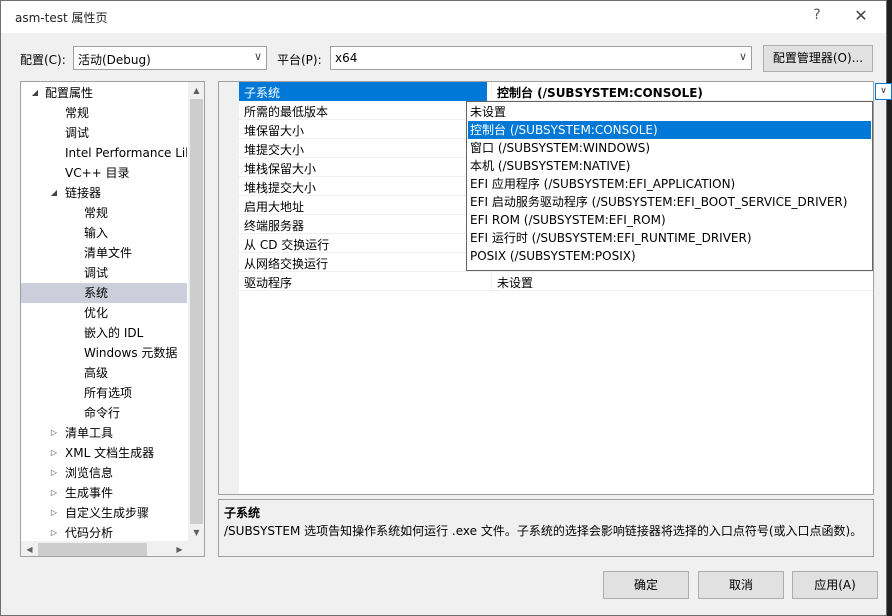 The width and height of the screenshot is (892, 616). Describe the element at coordinates (126, 153) in the screenshot. I see `tree-item-label: Intel Performance Lib` at that location.